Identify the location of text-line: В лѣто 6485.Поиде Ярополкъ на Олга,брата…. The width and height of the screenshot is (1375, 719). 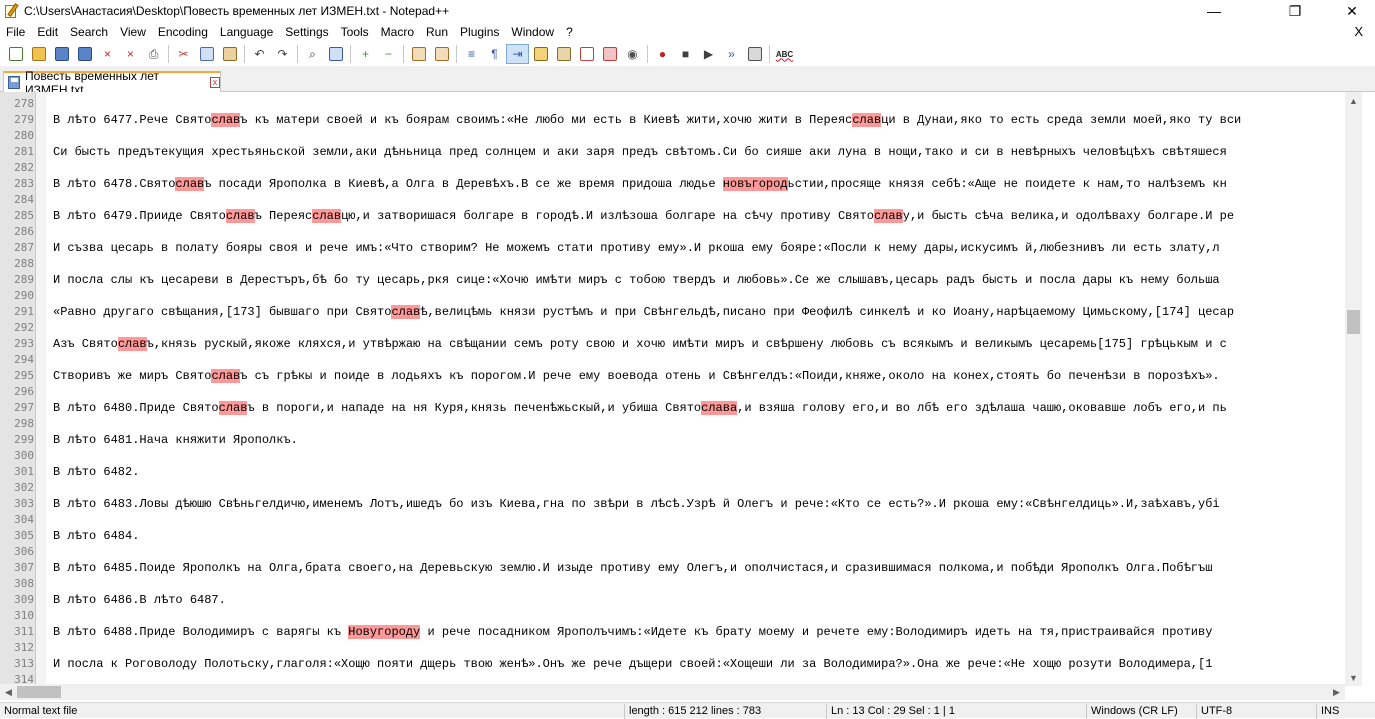
(632, 568).